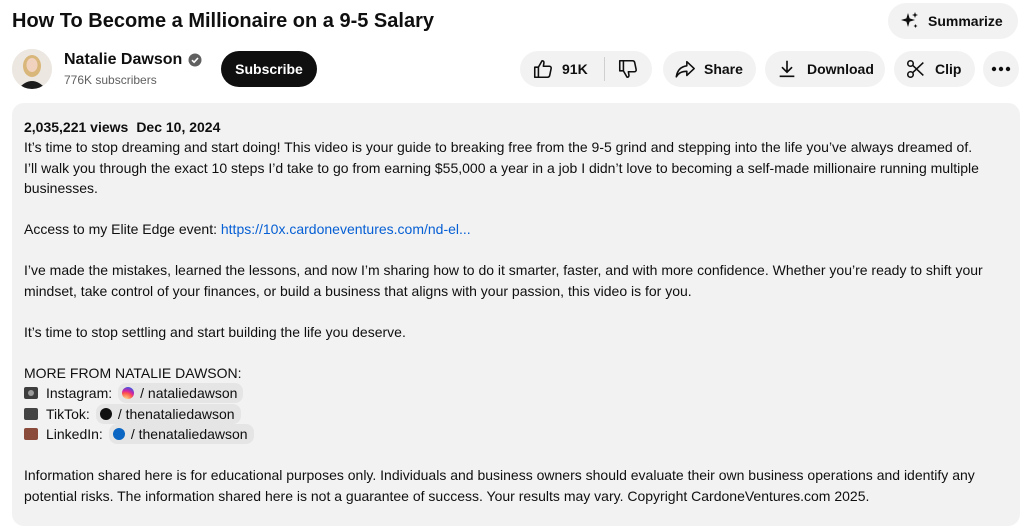 This screenshot has height=530, width=1024. Describe the element at coordinates (840, 69) in the screenshot. I see `download-label: Download` at that location.